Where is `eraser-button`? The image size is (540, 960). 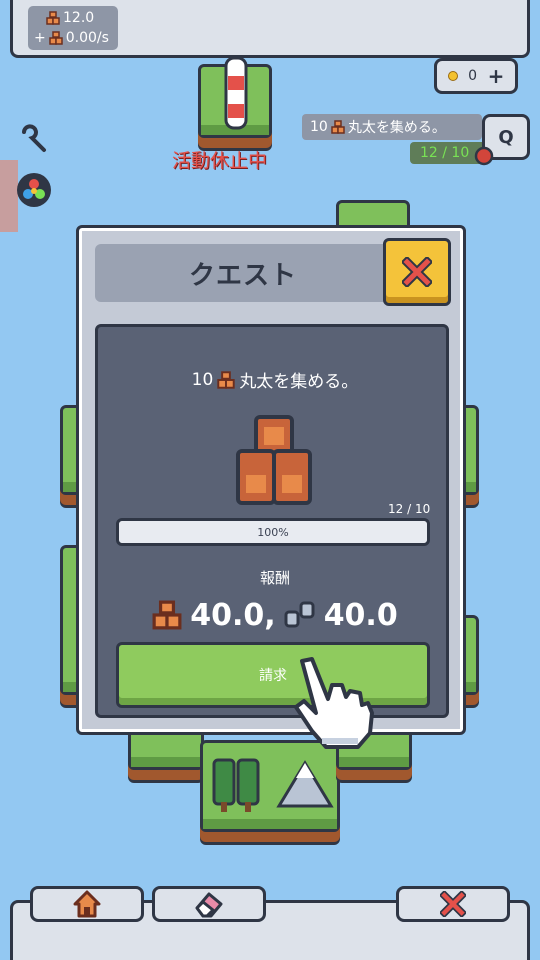 eraser-button is located at coordinates (209, 904).